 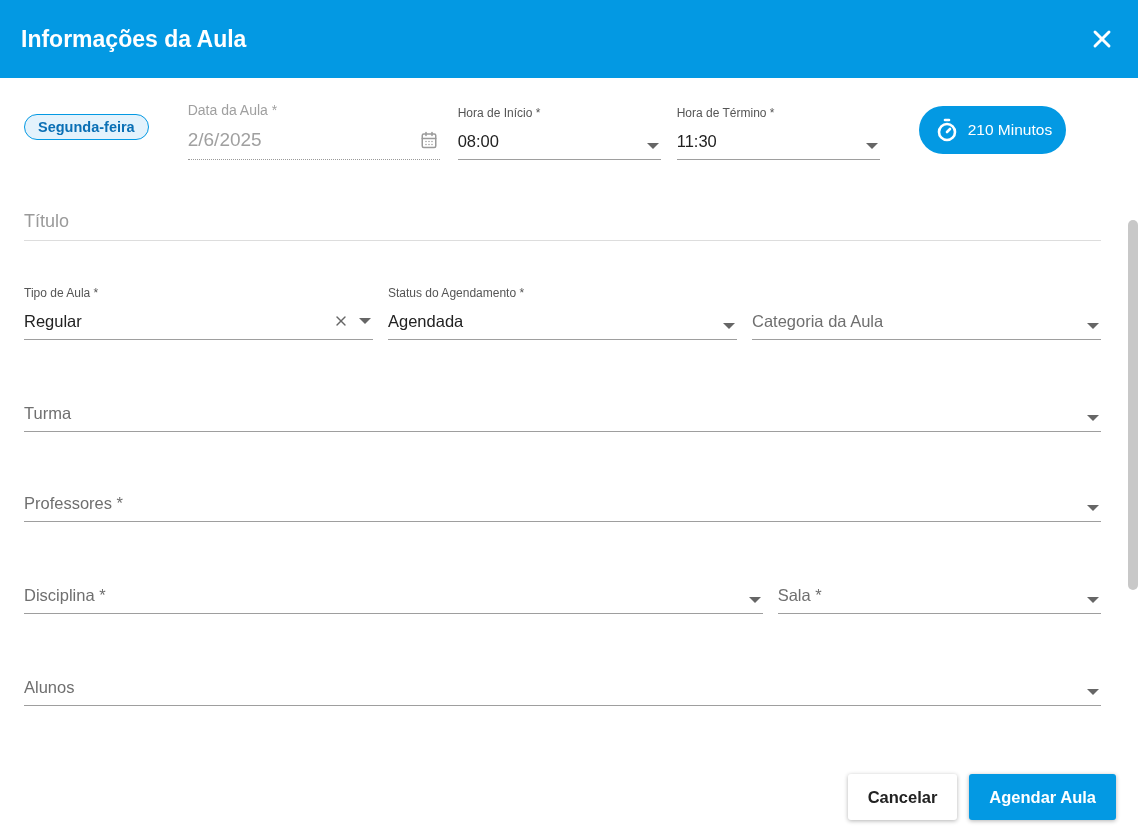 I want to click on select-field: Tipo de Aula * Regular, so click(x=198, y=312).